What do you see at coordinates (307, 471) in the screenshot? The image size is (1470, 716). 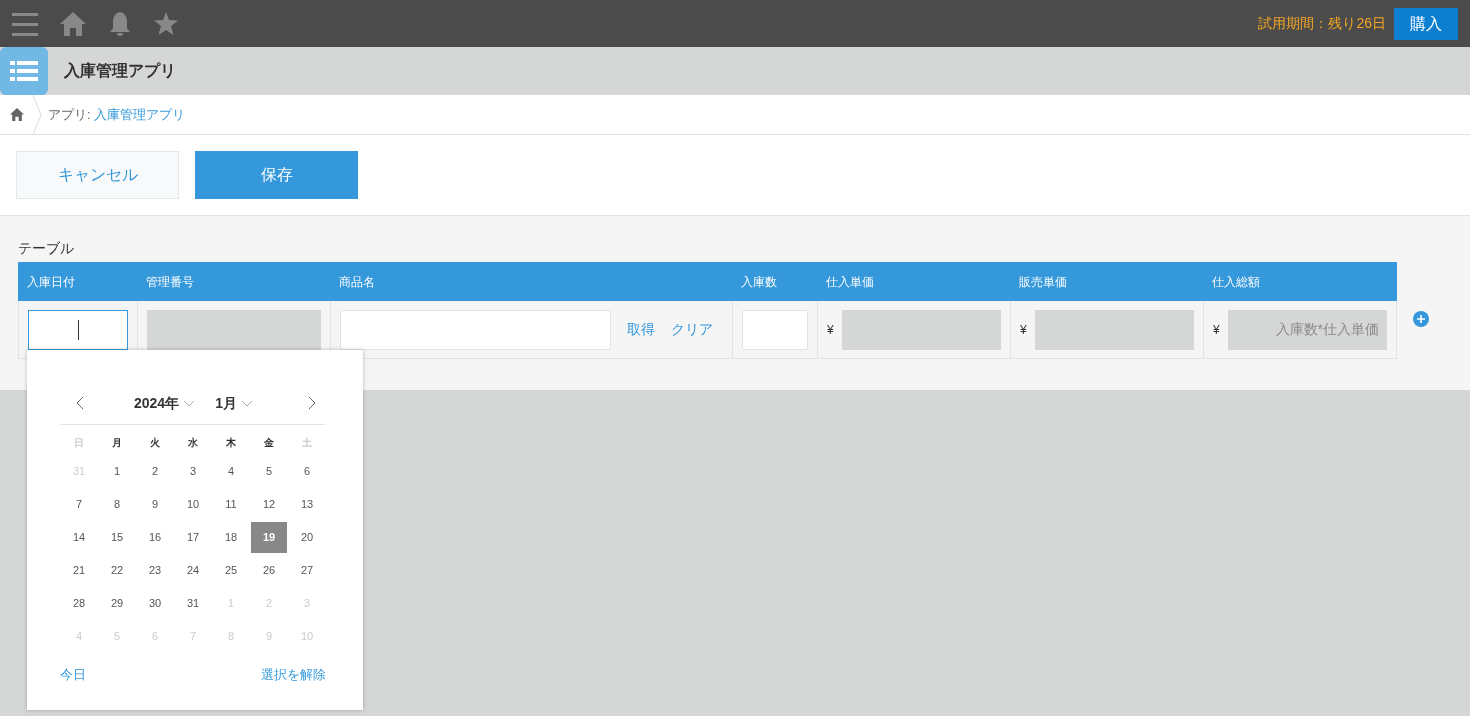 I see `calendar-day: 6` at bounding box center [307, 471].